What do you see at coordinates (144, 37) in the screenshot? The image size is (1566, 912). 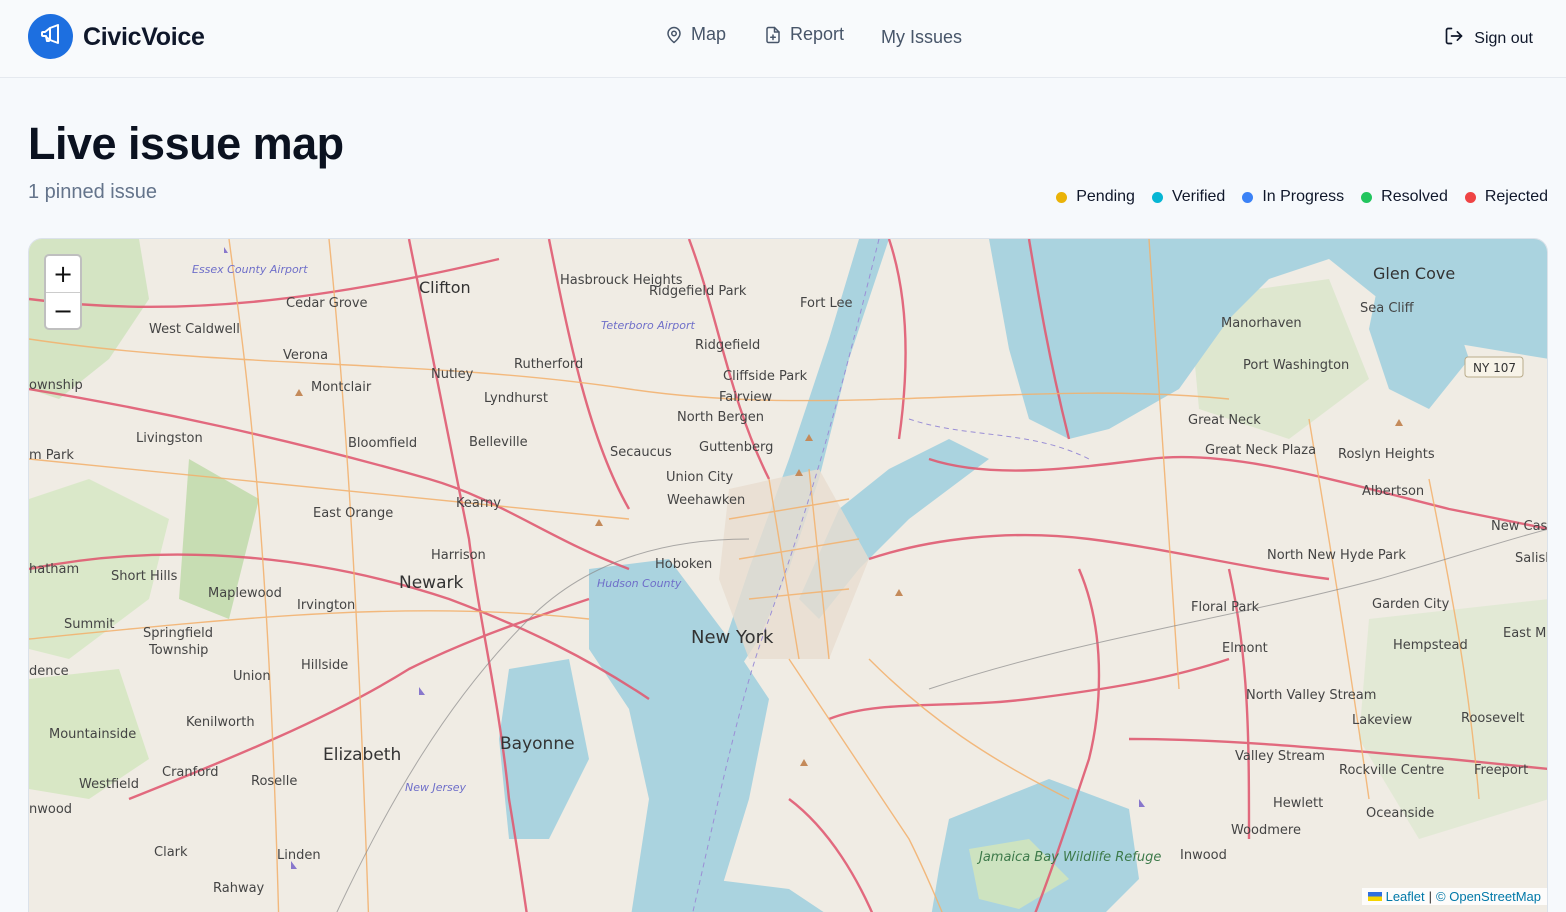 I see `brand-name: CivicVoice` at bounding box center [144, 37].